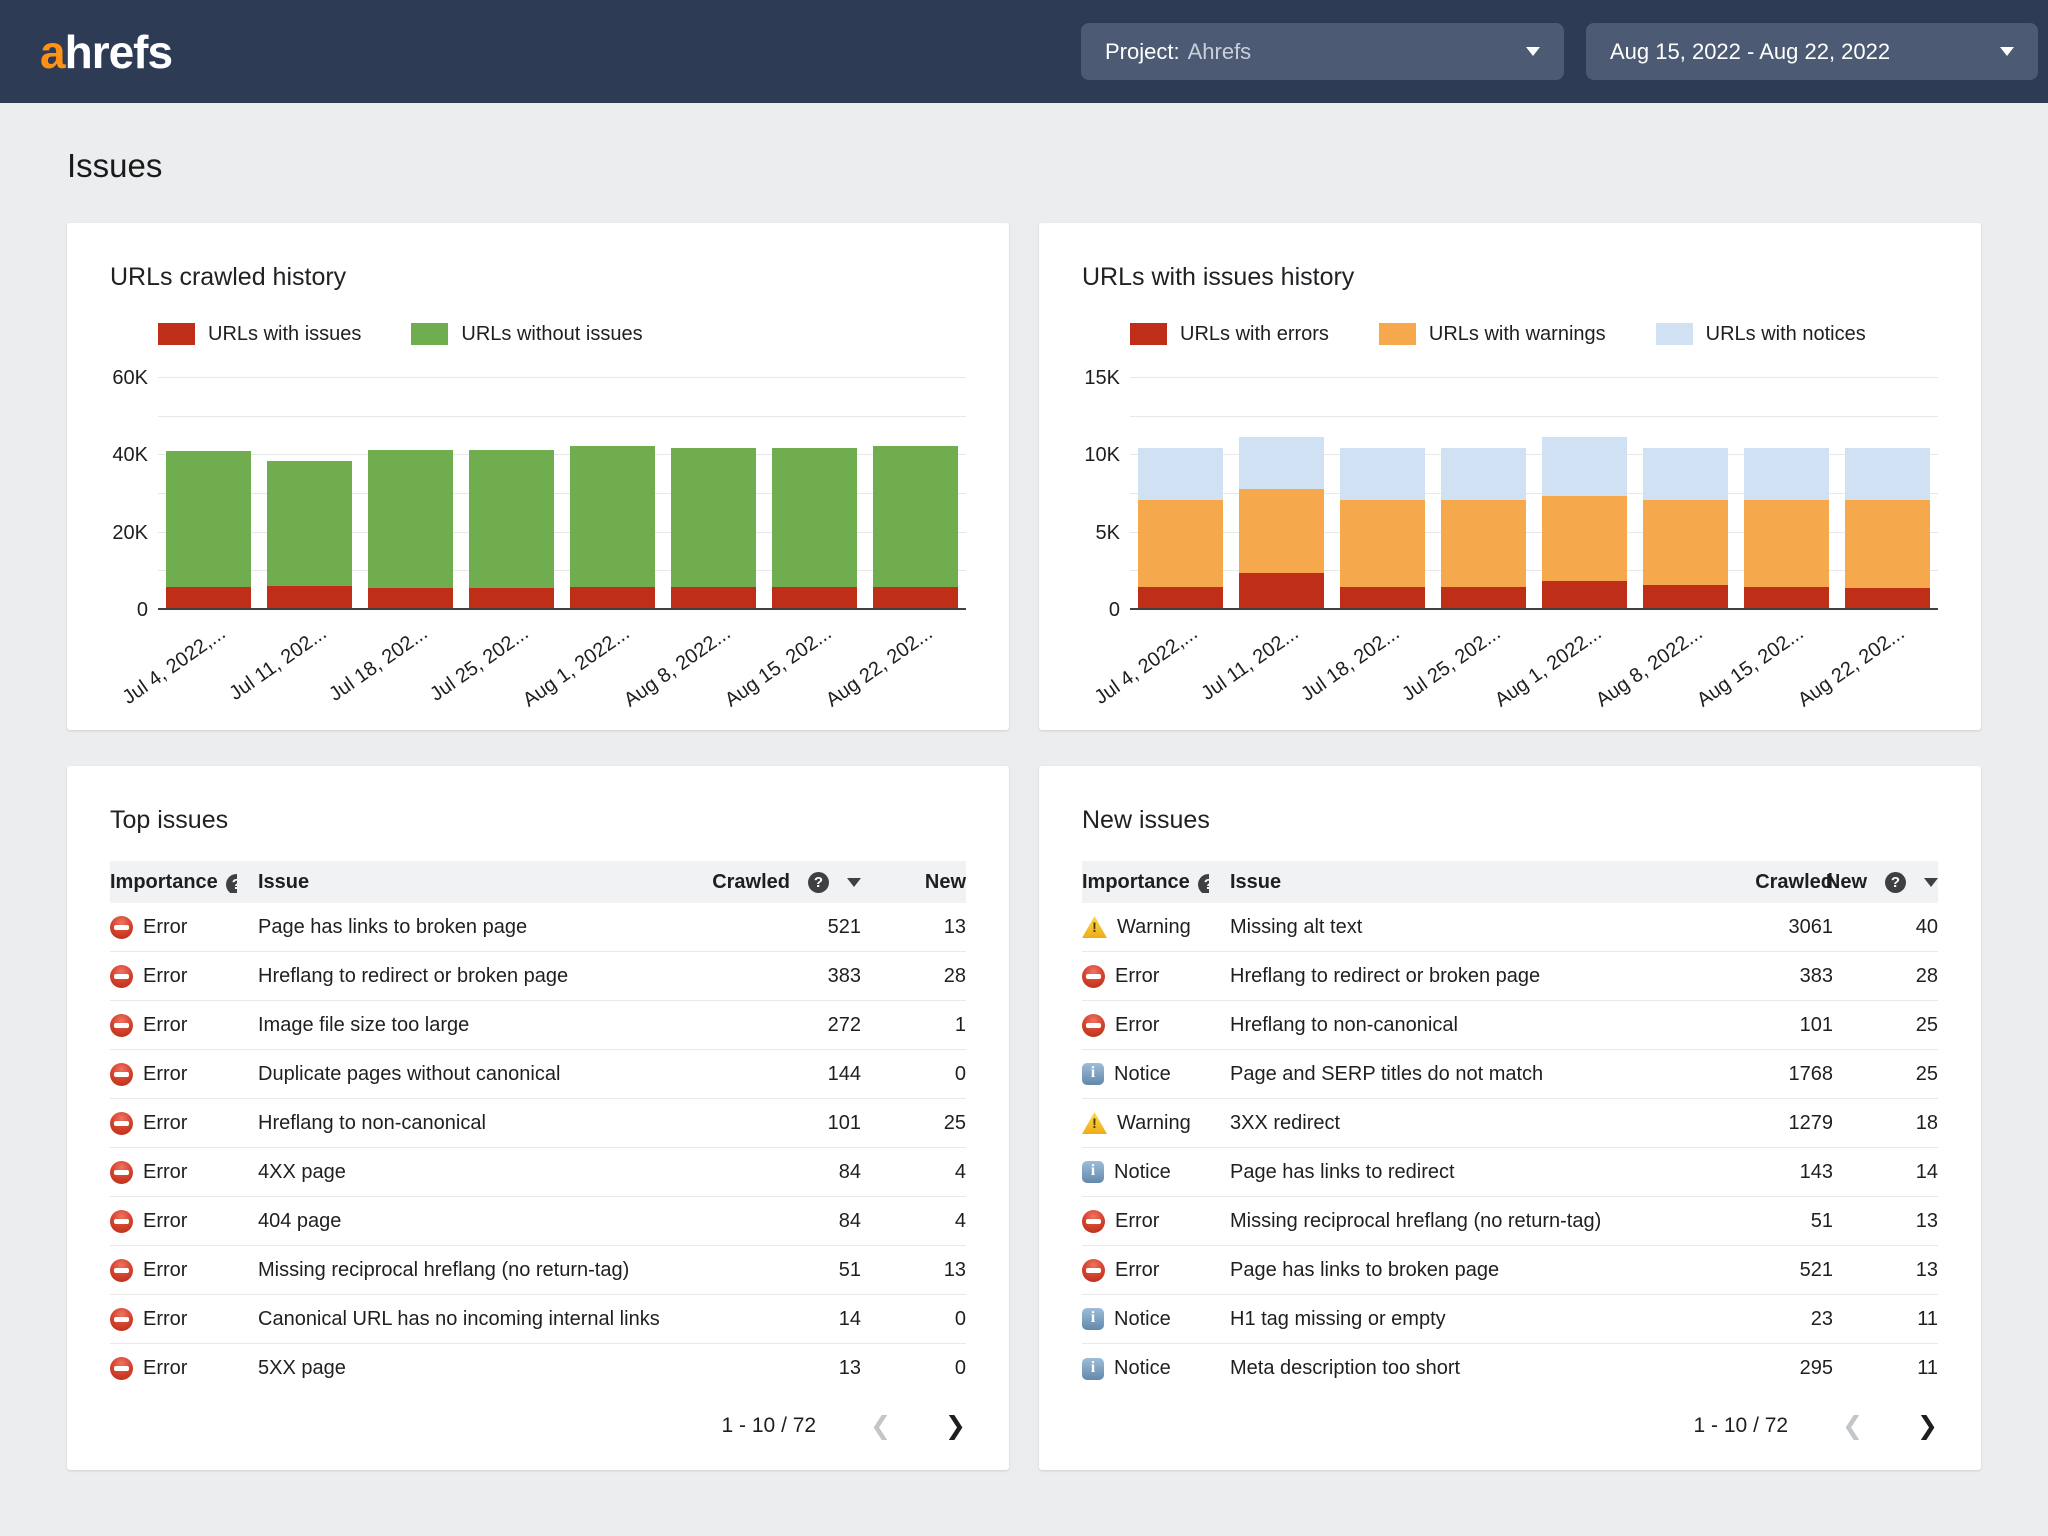  What do you see at coordinates (1456, 1368) in the screenshot?
I see `issue-link: Meta description too short` at bounding box center [1456, 1368].